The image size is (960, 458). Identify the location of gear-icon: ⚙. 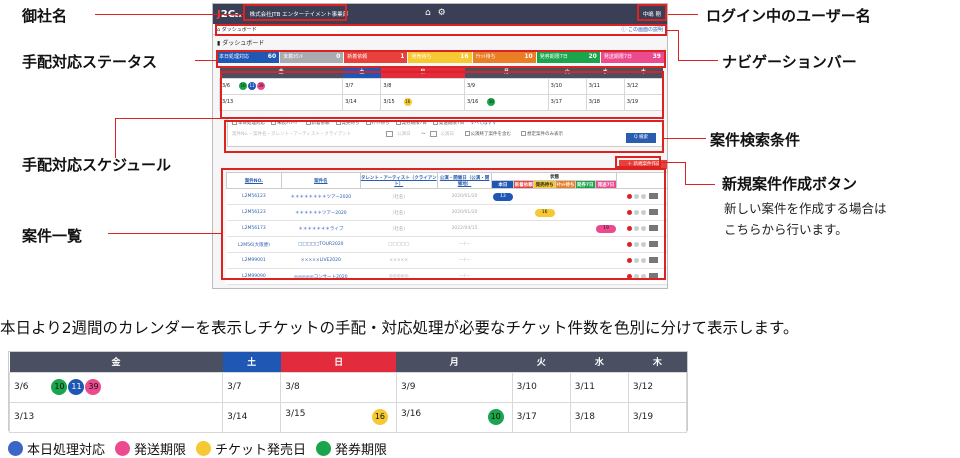
(442, 13).